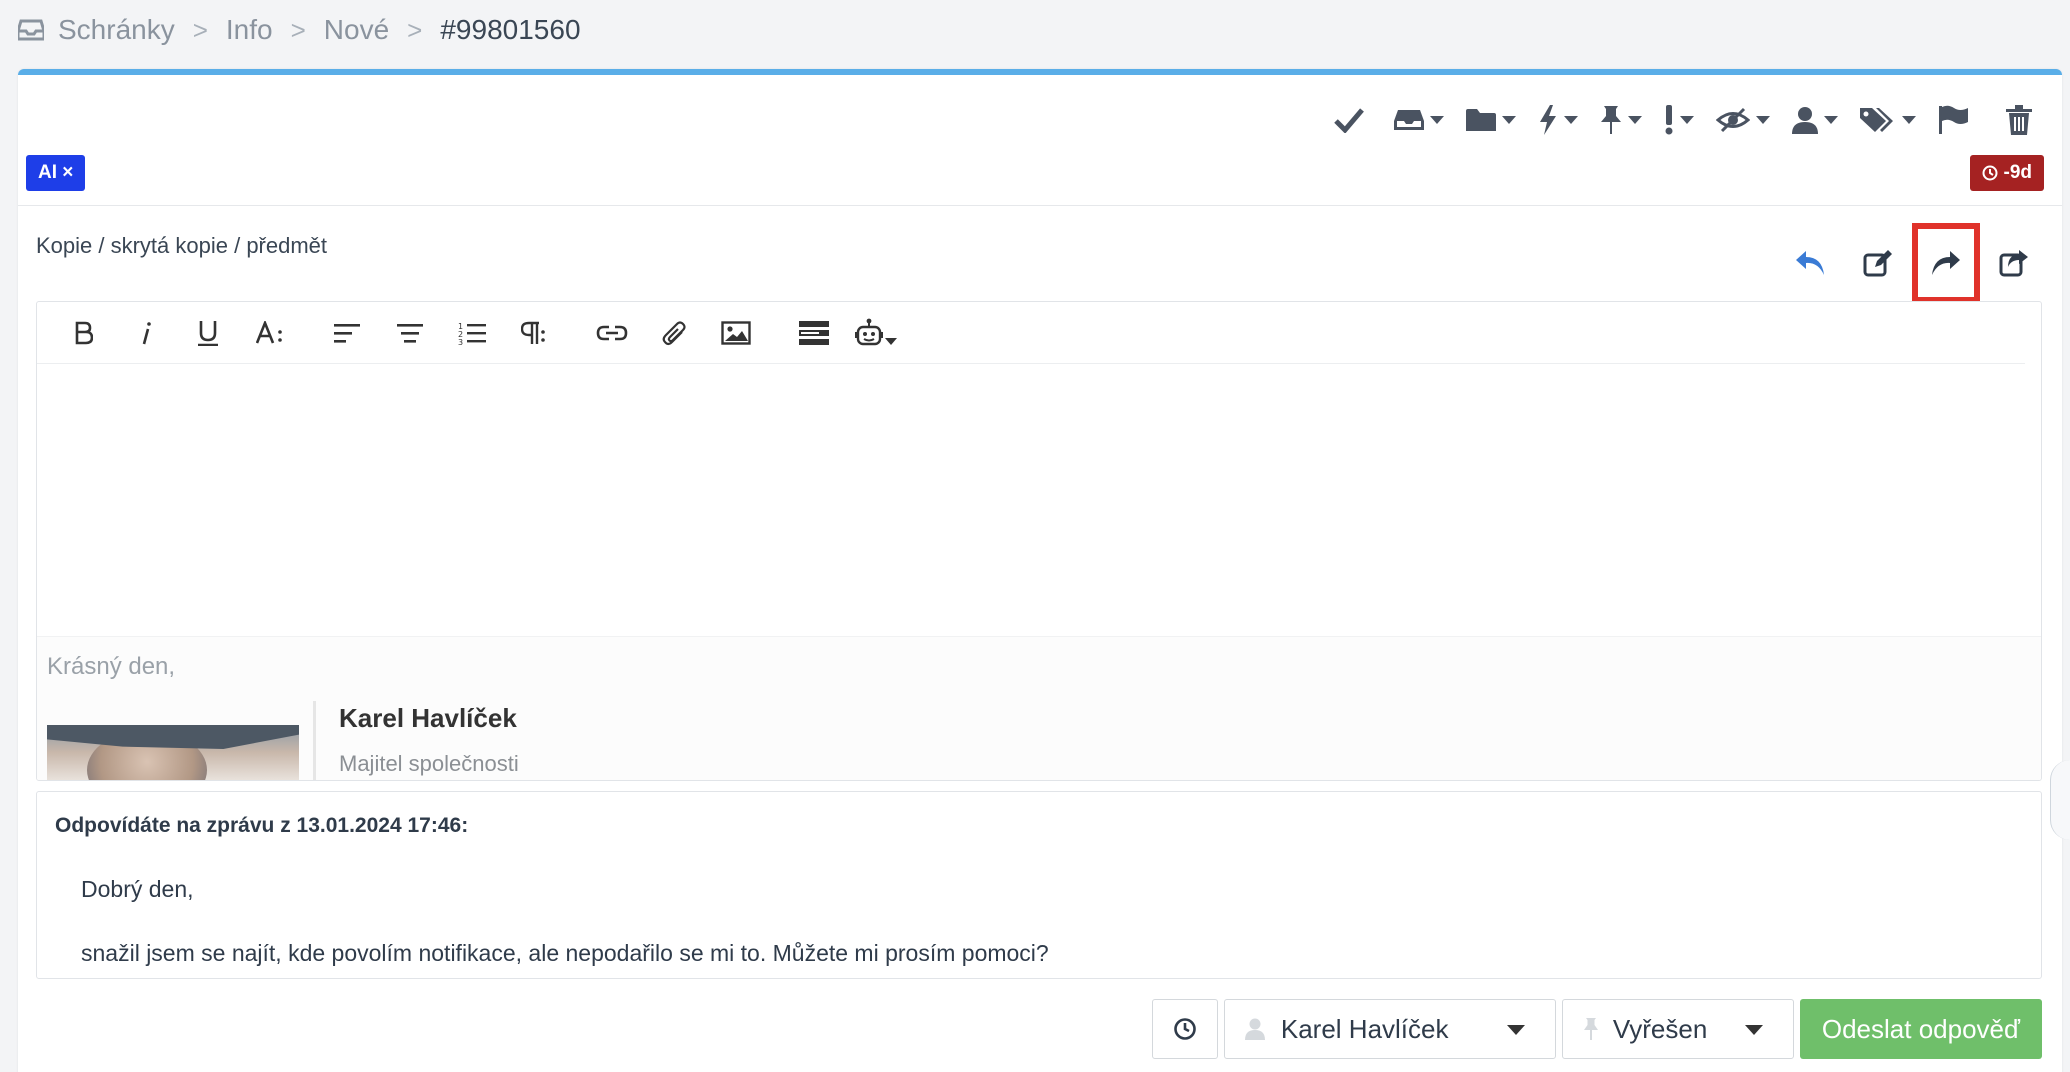  I want to click on bold-icon, so click(84, 332).